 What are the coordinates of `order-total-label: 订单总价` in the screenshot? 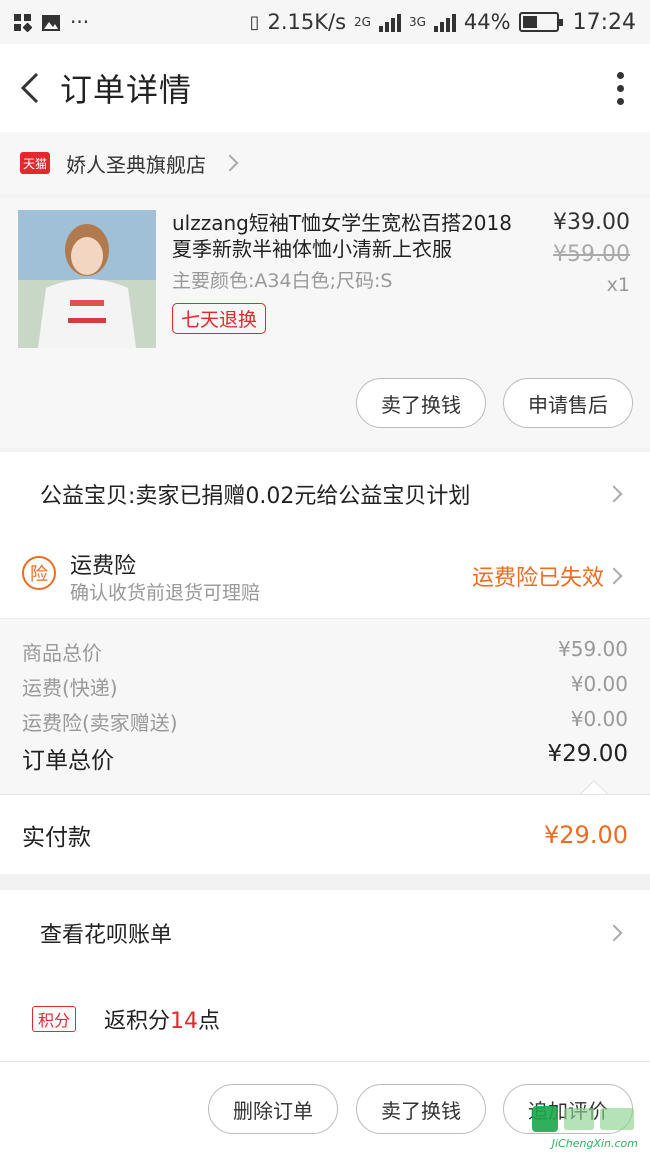 It's located at (68, 761).